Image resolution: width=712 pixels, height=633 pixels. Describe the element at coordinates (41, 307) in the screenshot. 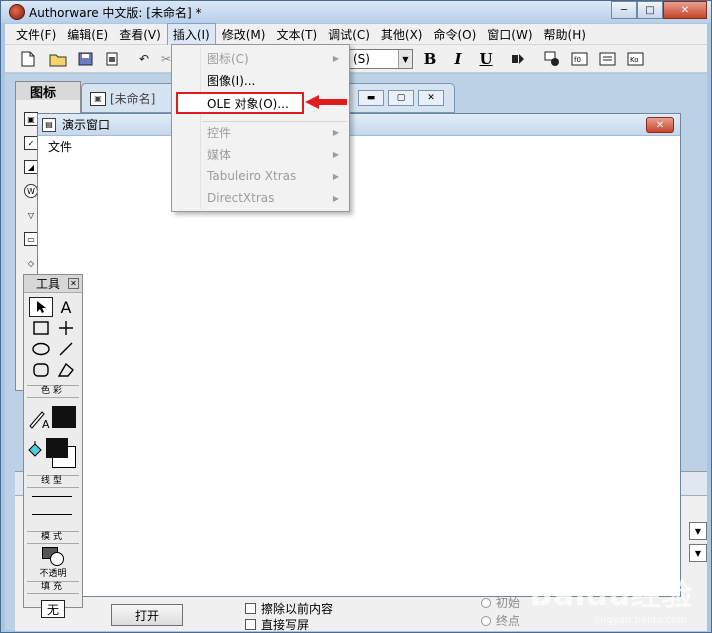

I see `pointer-tool-icon` at that location.